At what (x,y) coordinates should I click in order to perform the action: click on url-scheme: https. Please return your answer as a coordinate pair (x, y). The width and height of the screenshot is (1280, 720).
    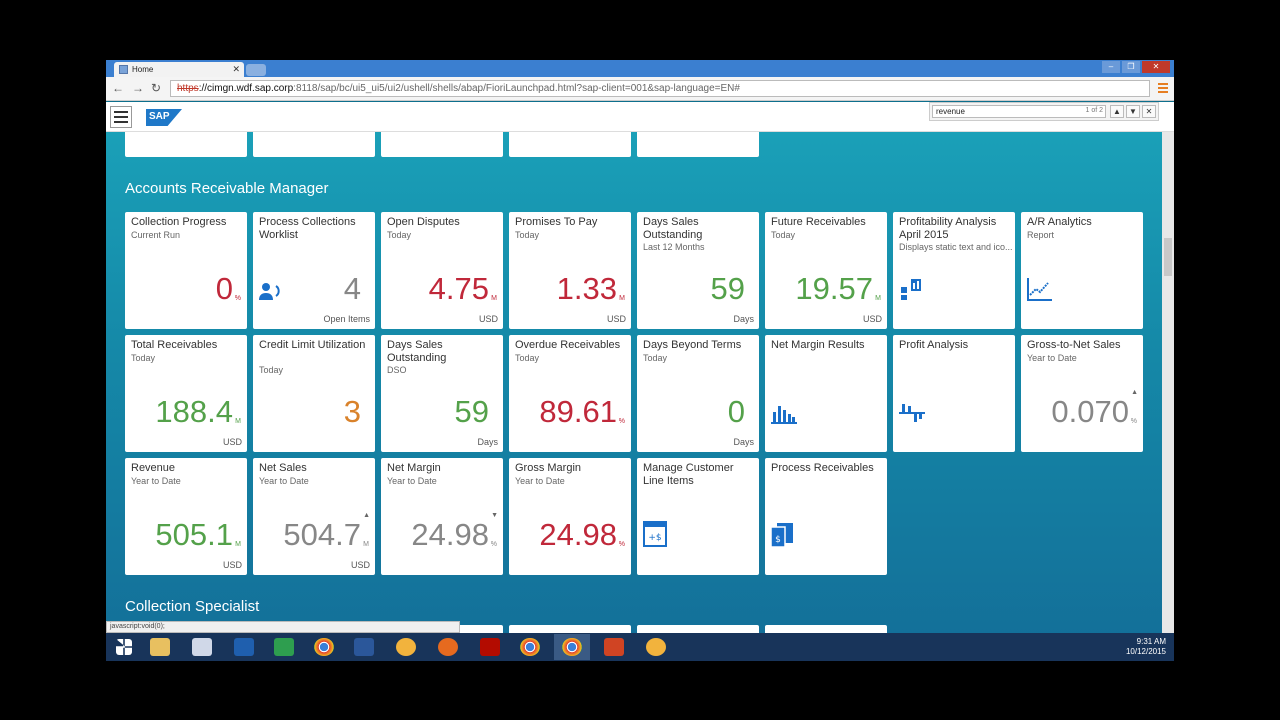
    Looking at the image, I should click on (188, 88).